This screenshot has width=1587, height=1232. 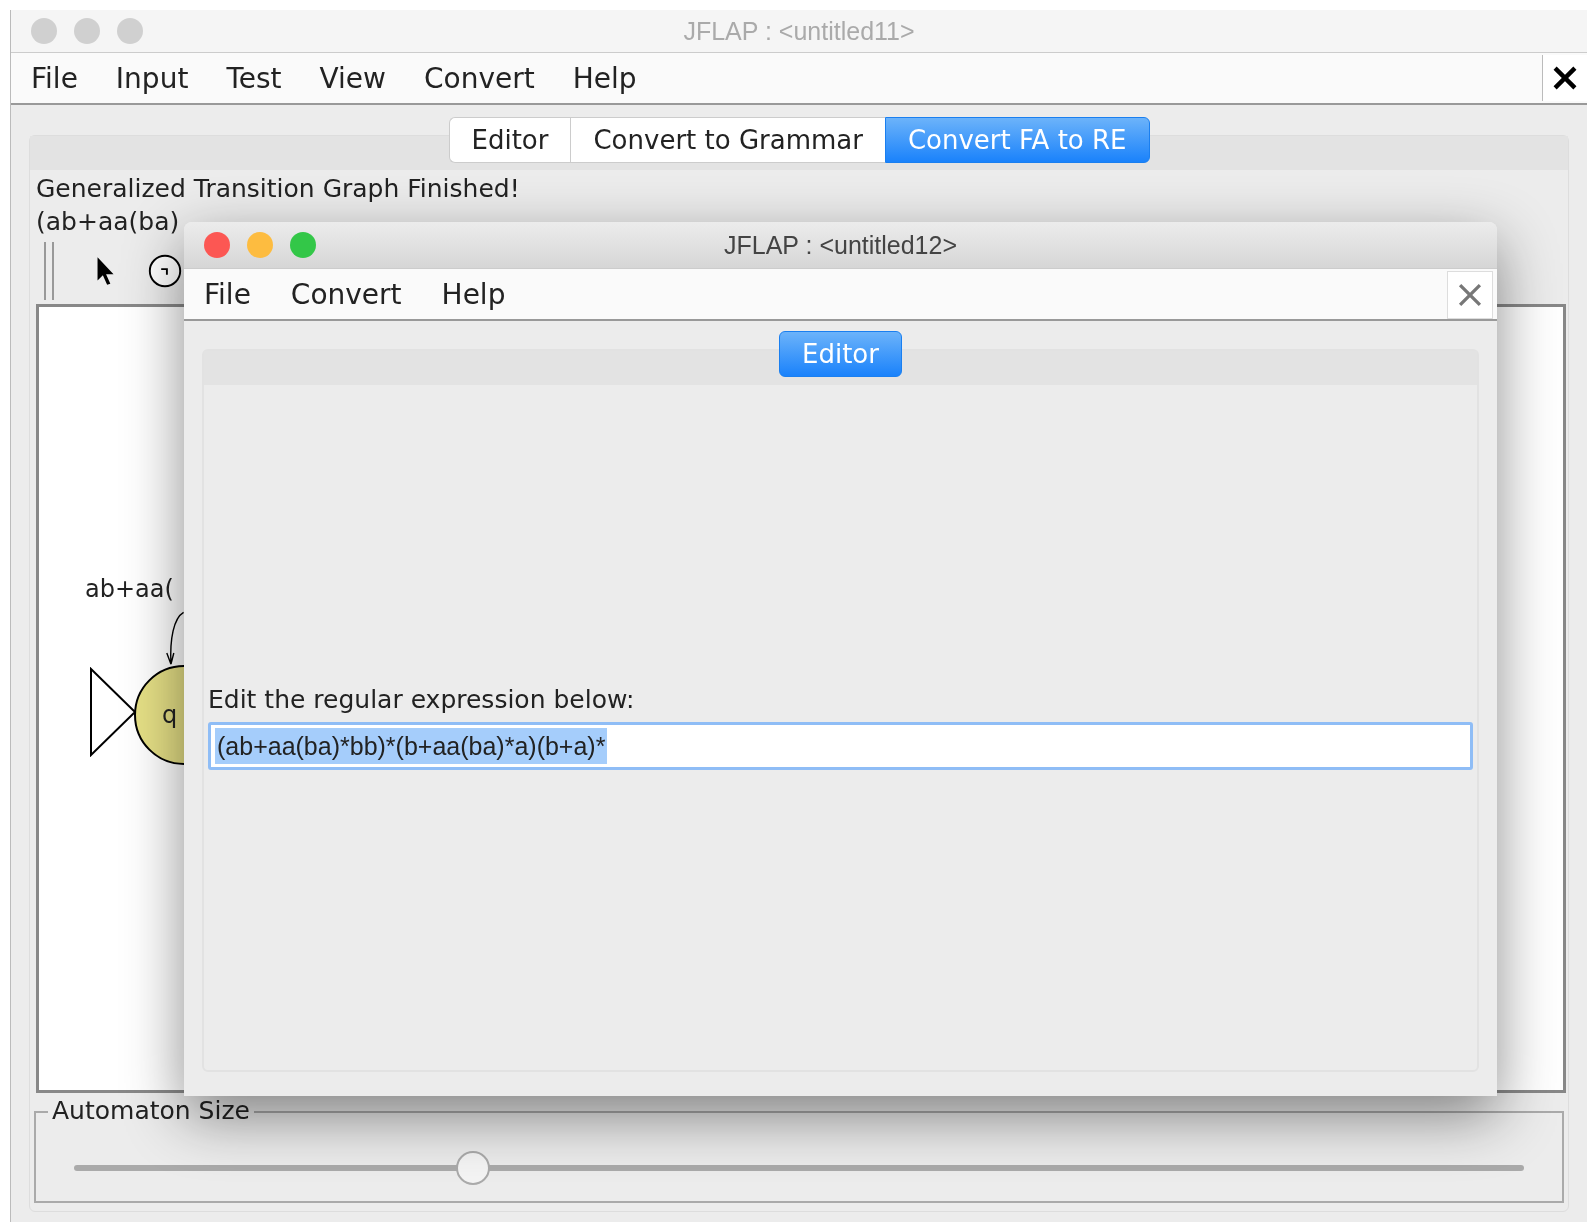 I want to click on window-title: JFLAP : <untitled11>, so click(x=799, y=31).